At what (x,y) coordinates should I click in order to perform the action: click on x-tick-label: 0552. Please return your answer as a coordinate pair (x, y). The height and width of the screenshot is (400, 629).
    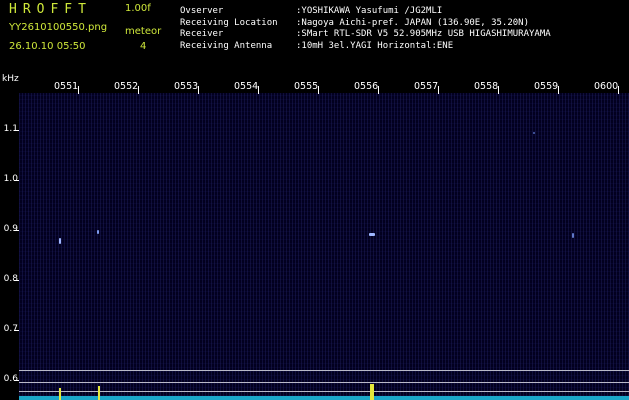
    Looking at the image, I should click on (126, 86).